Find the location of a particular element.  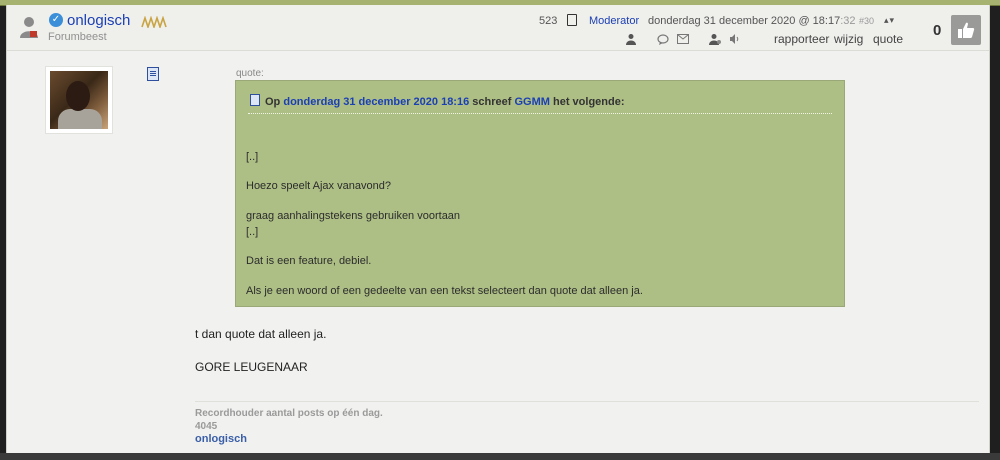

profile-icon is located at coordinates (631, 39).